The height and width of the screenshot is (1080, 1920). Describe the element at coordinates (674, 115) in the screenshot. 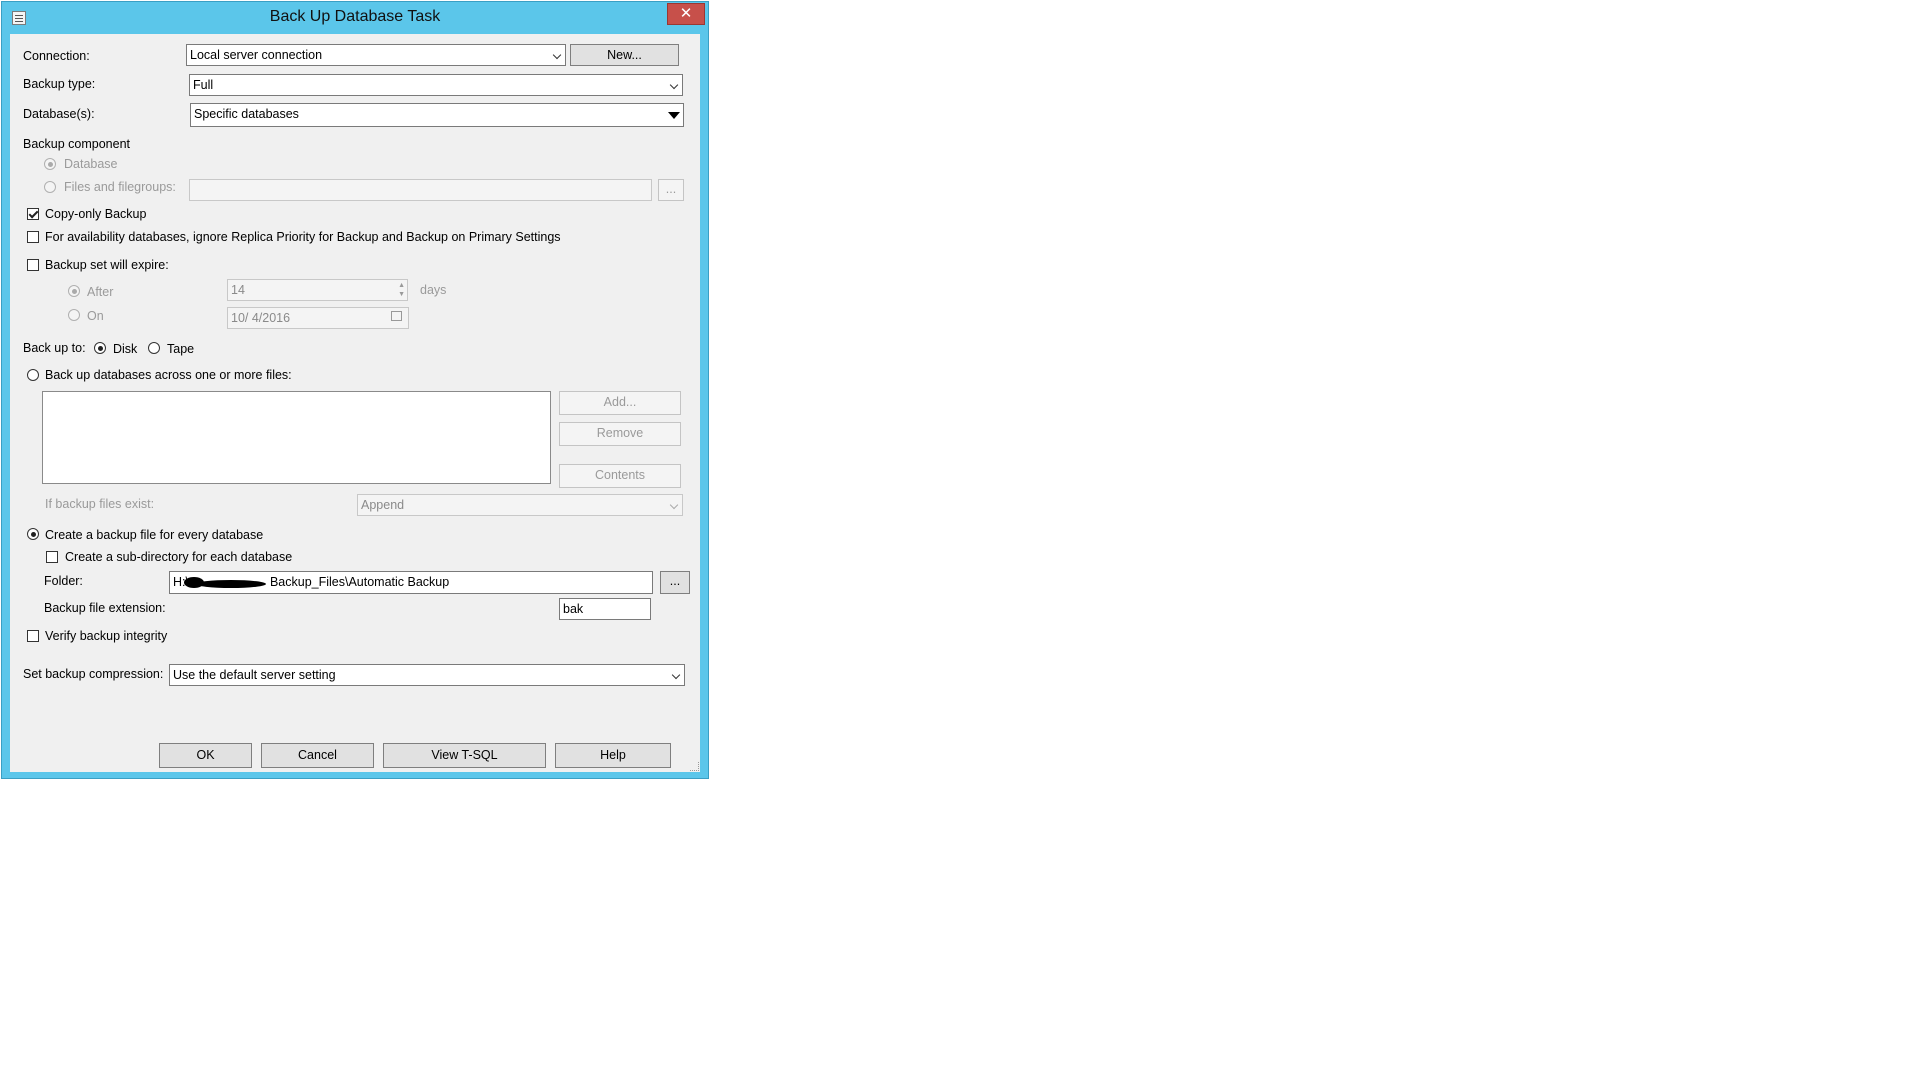

I see `dropdown-arrow-icon` at that location.